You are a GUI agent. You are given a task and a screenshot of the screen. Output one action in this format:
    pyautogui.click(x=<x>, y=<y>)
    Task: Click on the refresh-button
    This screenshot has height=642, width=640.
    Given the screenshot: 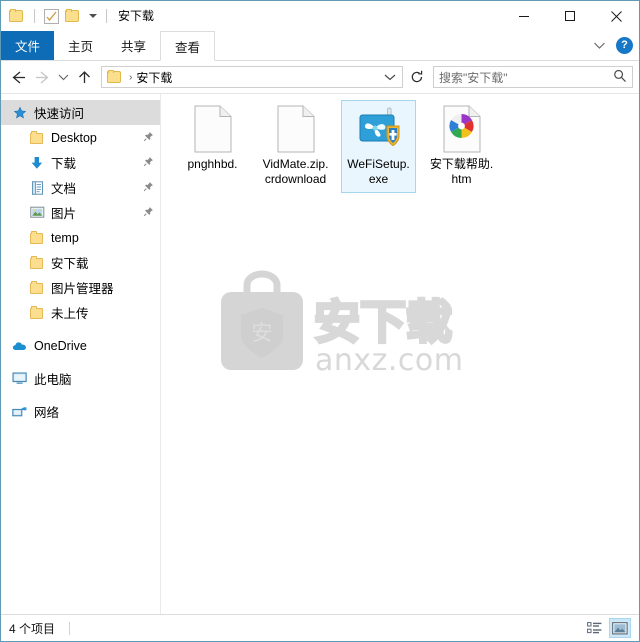 What is the action you would take?
    pyautogui.click(x=417, y=77)
    